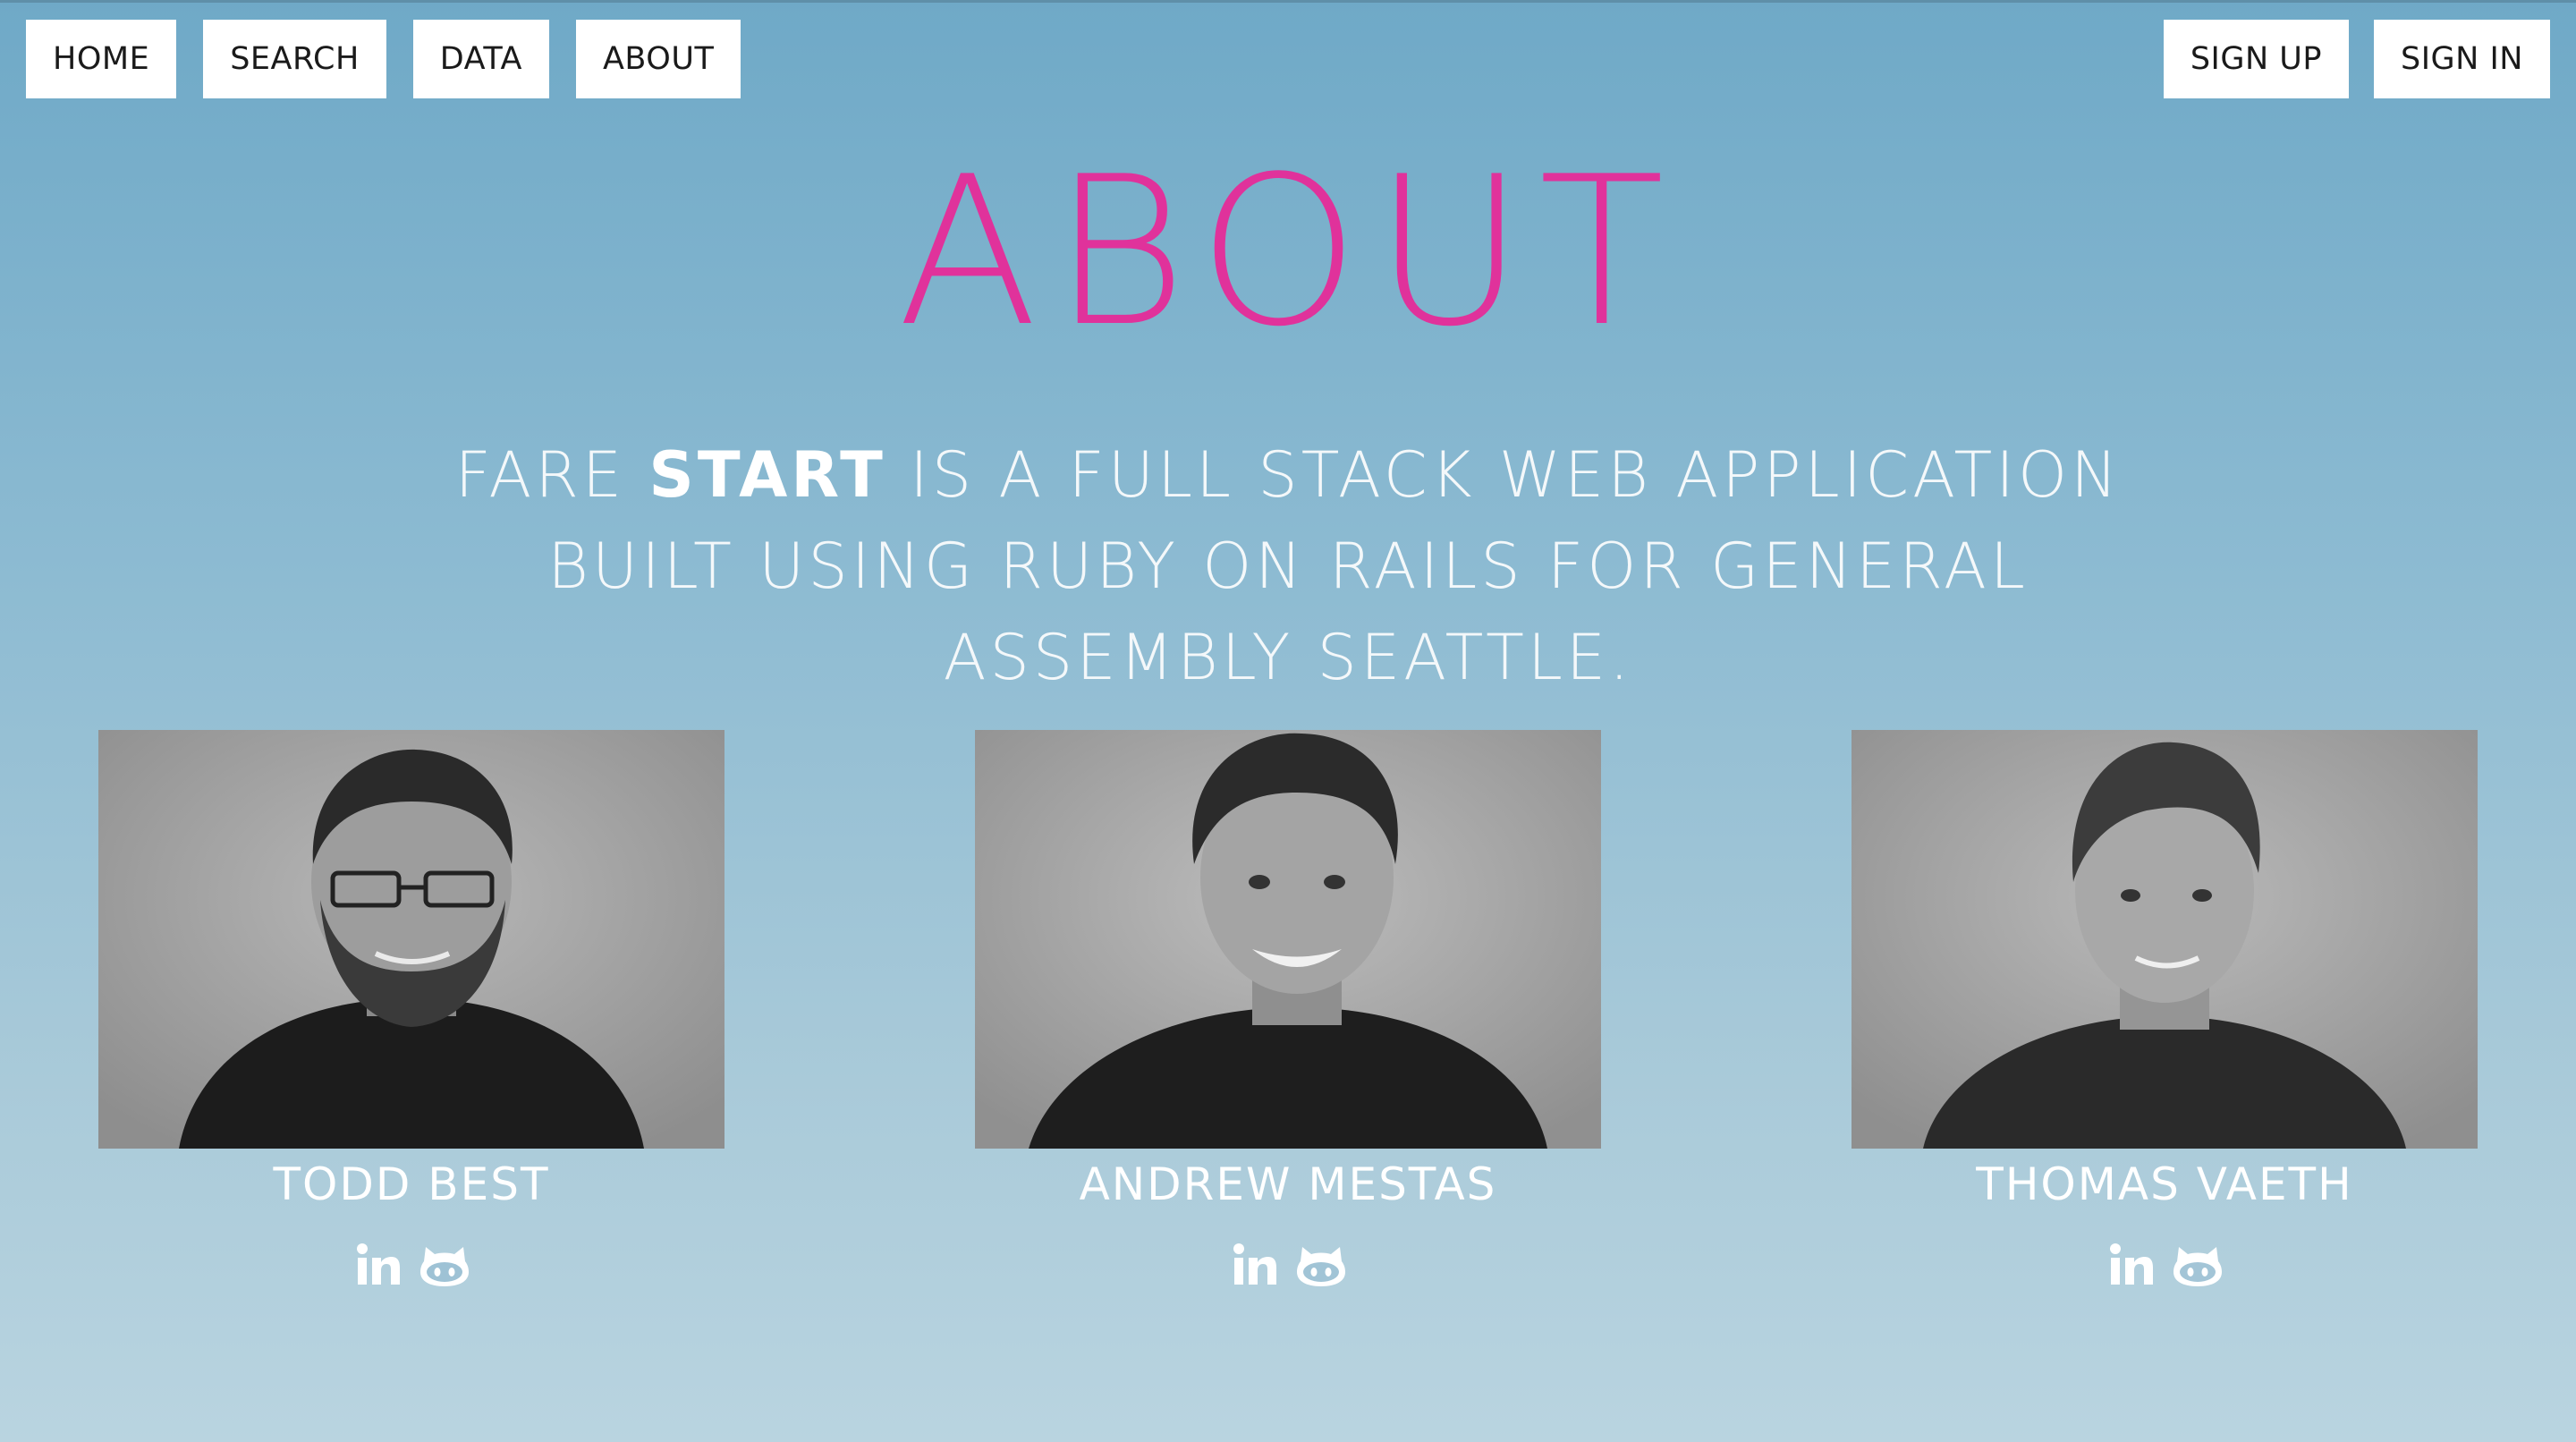 This screenshot has height=1442, width=2576. Describe the element at coordinates (1288, 252) in the screenshot. I see `page-title: ABOUT` at that location.